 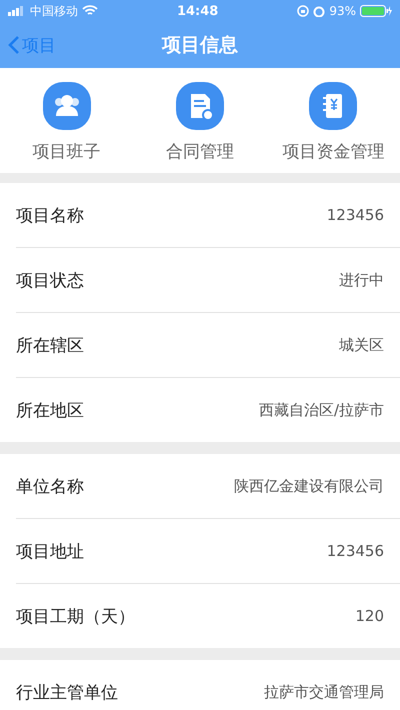 What do you see at coordinates (90, 11) in the screenshot?
I see `wifi-icon` at bounding box center [90, 11].